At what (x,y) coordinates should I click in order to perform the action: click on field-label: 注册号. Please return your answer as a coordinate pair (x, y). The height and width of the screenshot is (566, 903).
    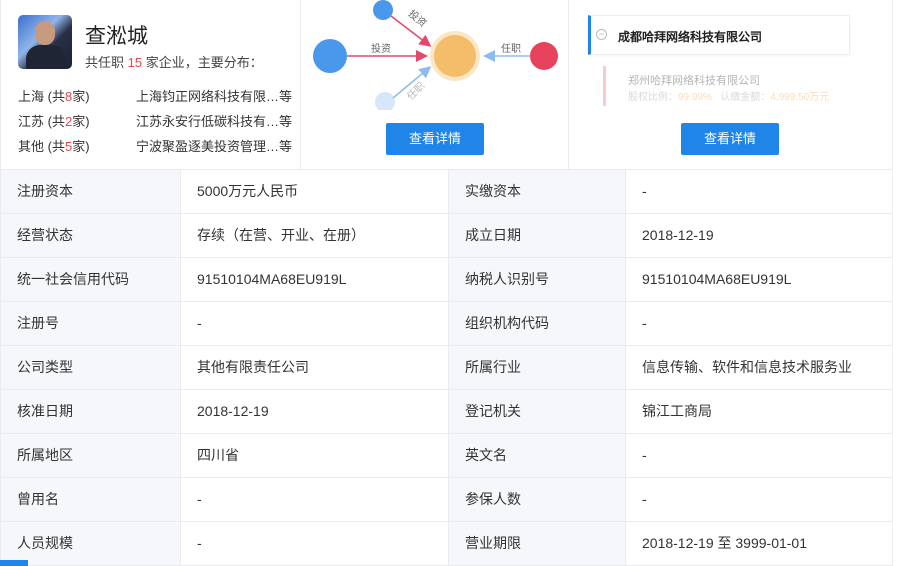
    Looking at the image, I should click on (91, 323).